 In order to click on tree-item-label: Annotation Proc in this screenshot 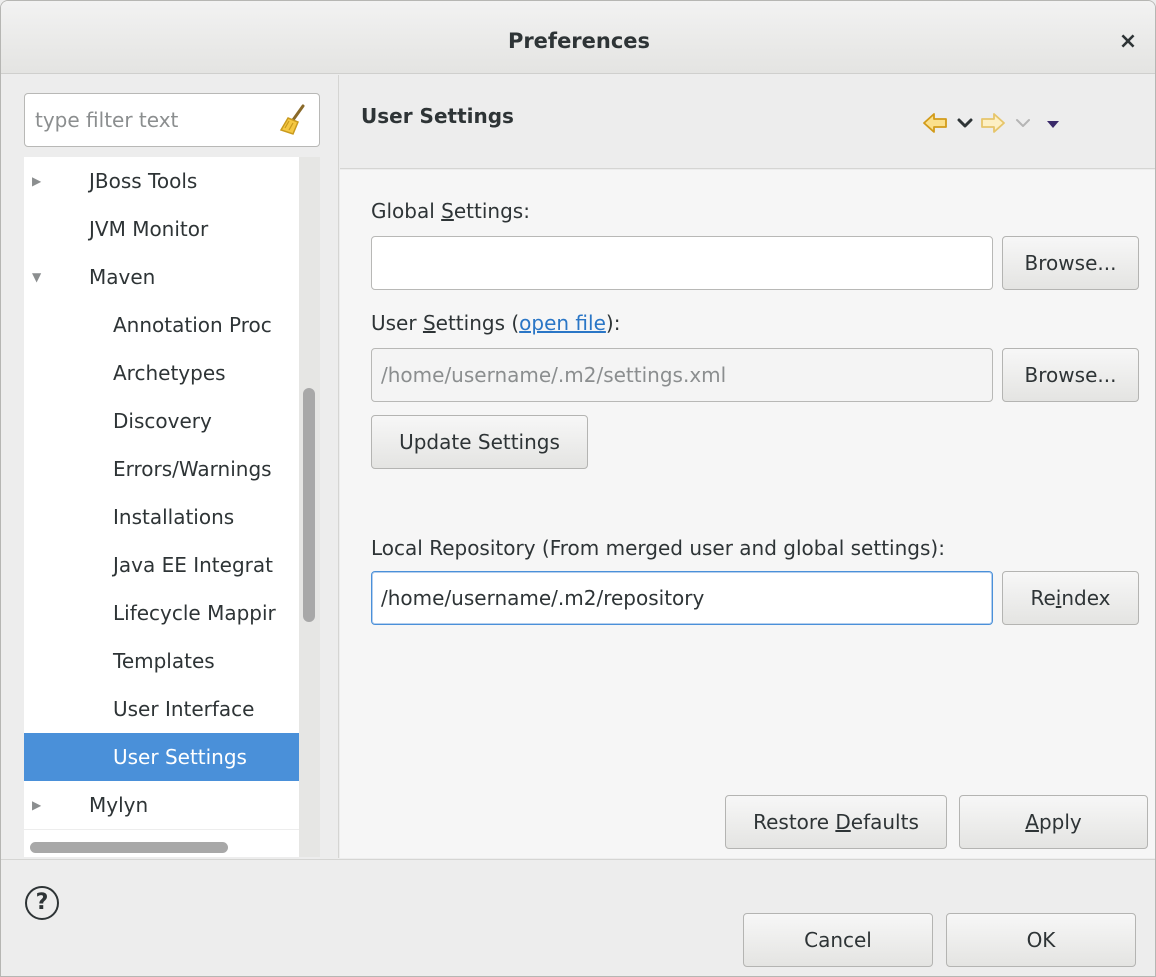, I will do `click(192, 325)`.